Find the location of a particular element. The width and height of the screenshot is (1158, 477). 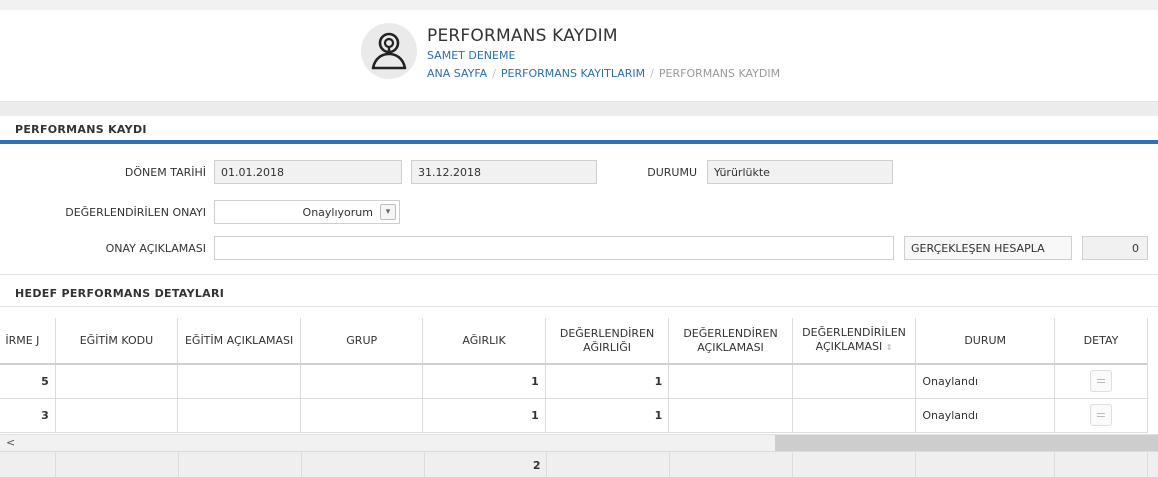

aciklama-input is located at coordinates (554, 248).